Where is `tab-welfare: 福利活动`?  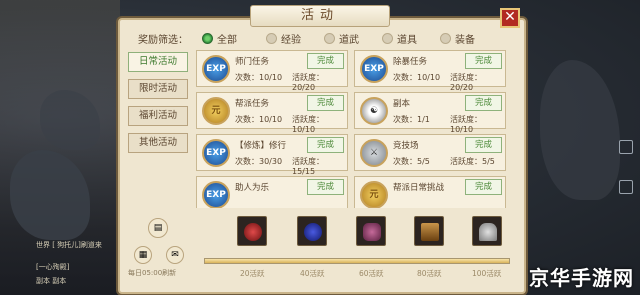 tab-welfare: 福利活动 is located at coordinates (158, 116).